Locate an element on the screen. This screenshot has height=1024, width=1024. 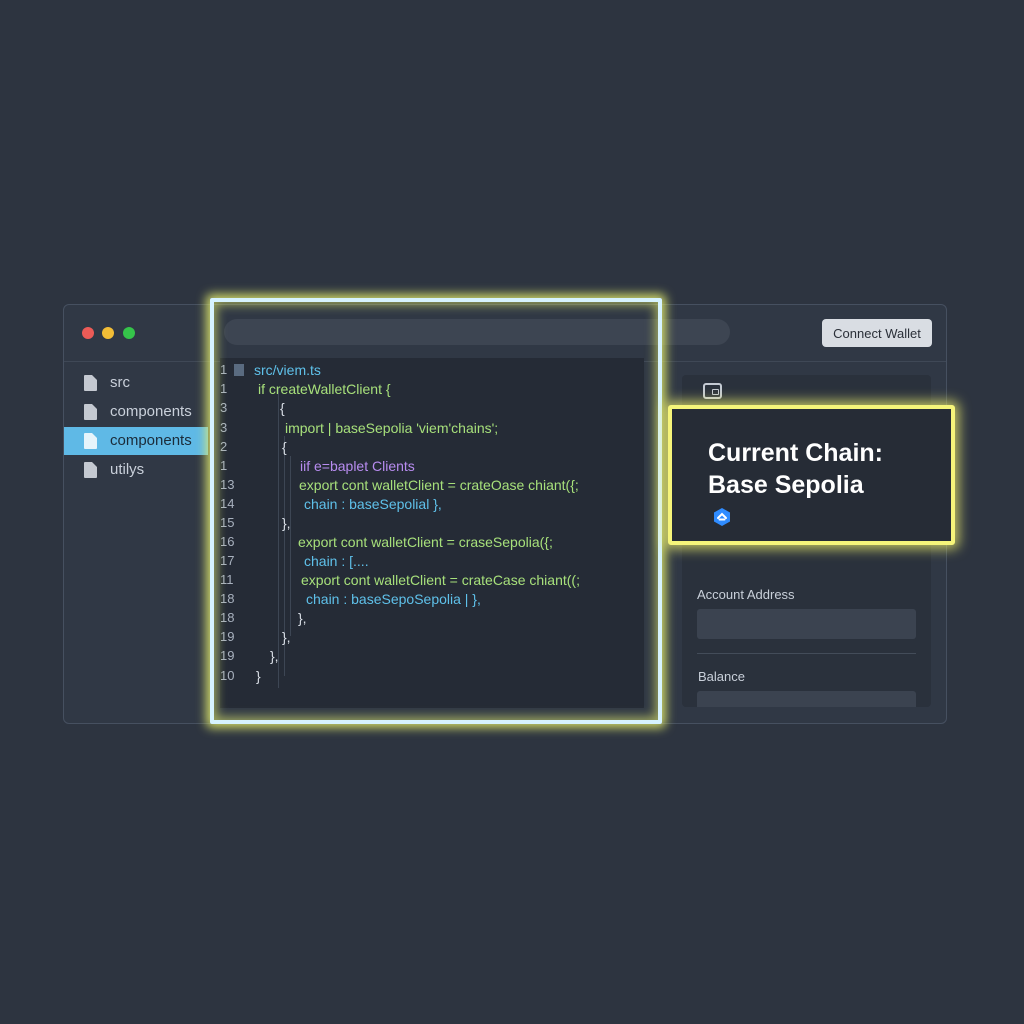
balance-field is located at coordinates (806, 699).